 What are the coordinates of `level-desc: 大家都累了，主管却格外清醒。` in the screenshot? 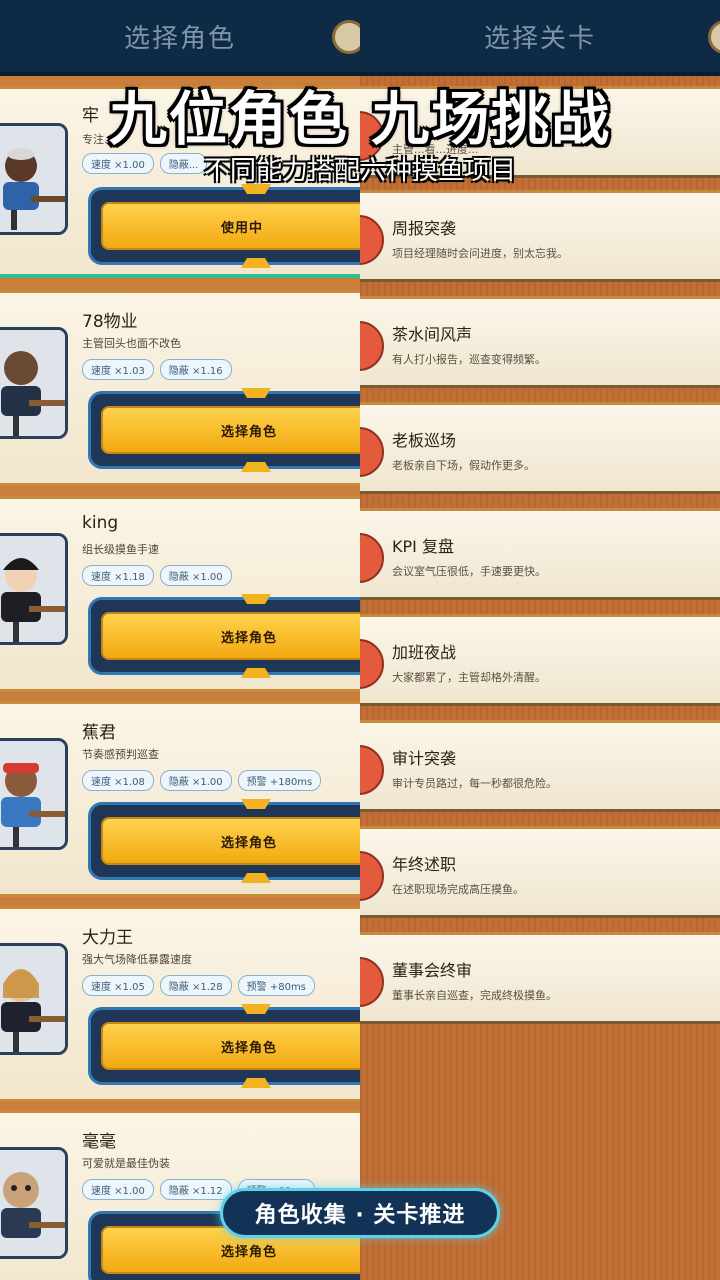 It's located at (469, 677).